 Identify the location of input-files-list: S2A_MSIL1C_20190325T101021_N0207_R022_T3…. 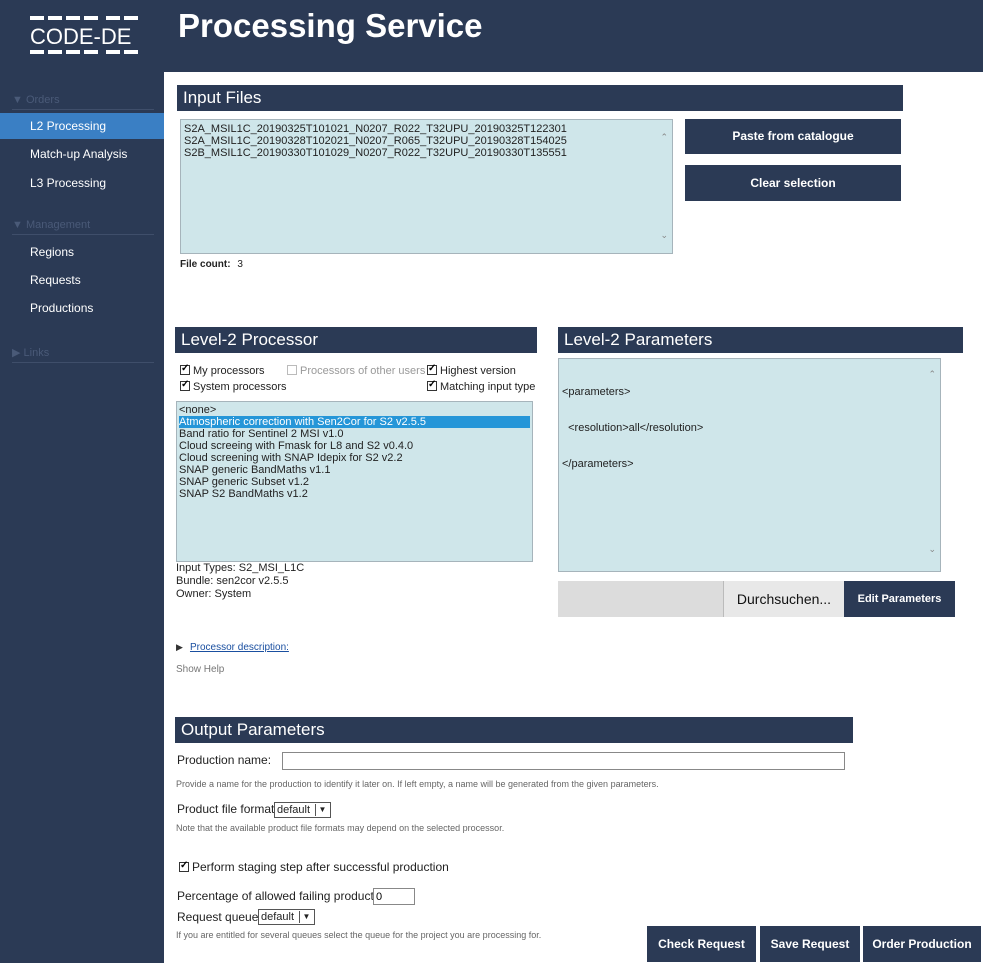
(426, 186).